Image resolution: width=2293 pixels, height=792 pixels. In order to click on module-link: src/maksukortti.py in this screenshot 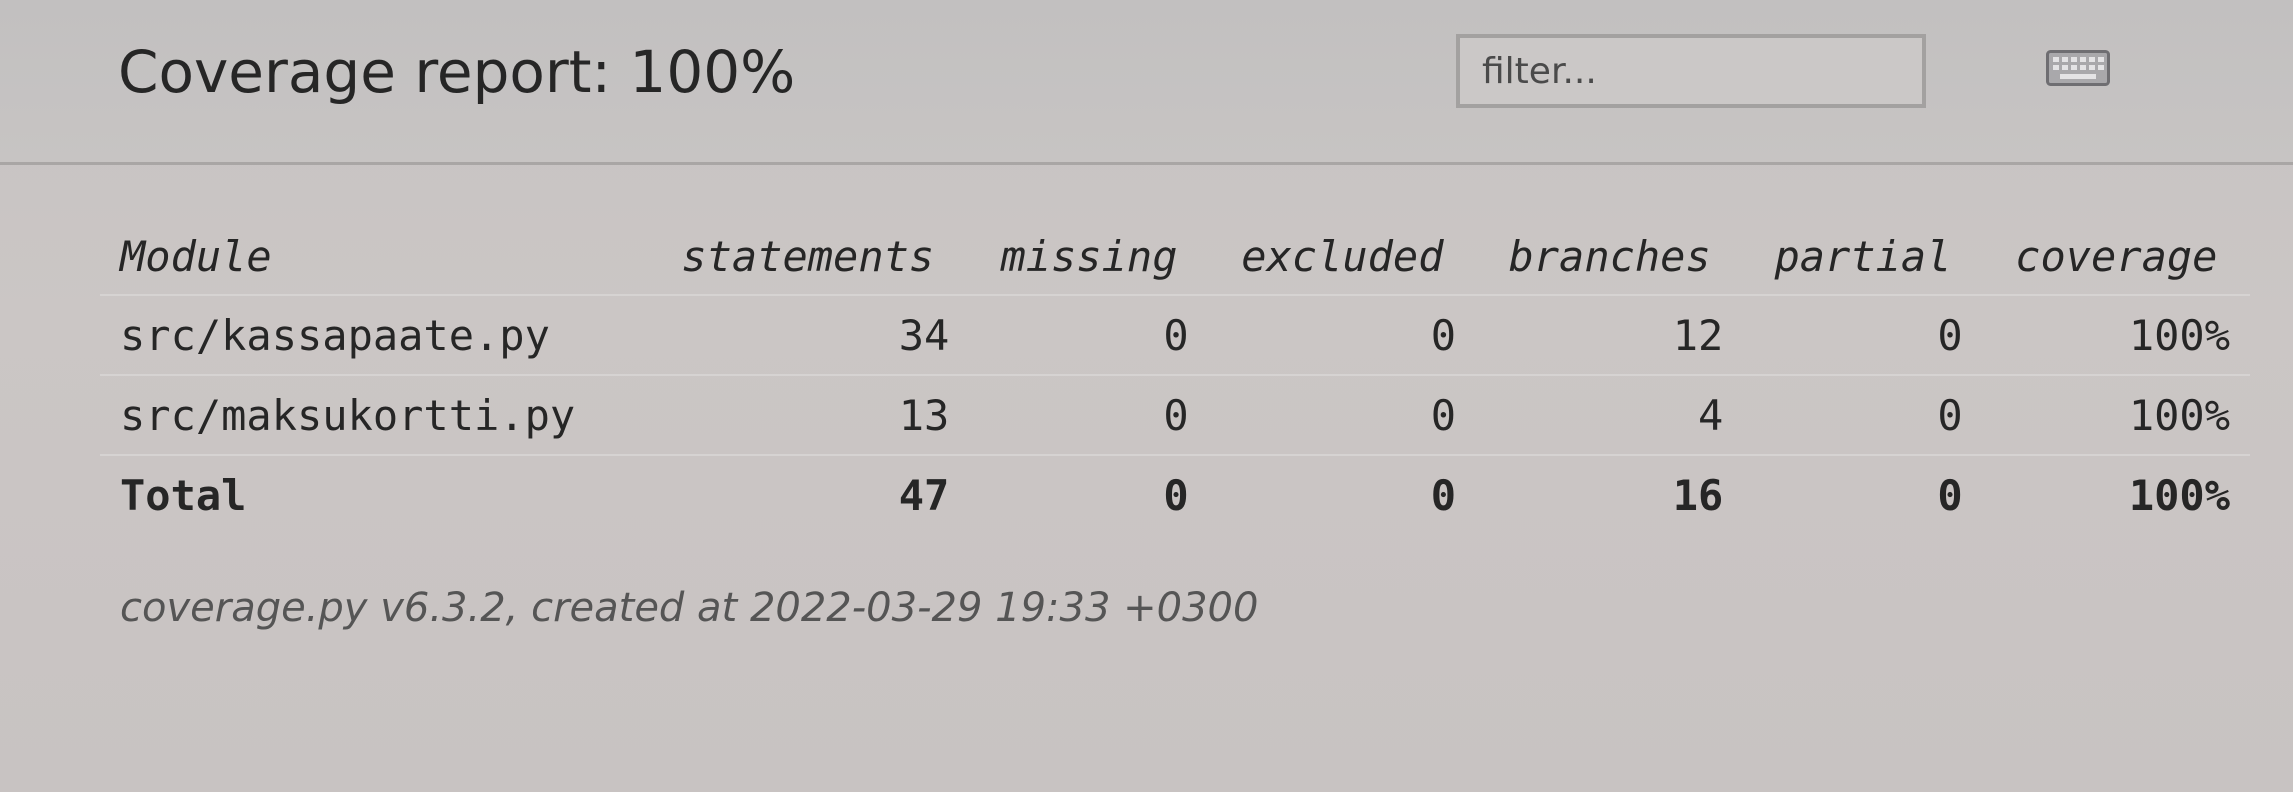, I will do `click(373, 415)`.